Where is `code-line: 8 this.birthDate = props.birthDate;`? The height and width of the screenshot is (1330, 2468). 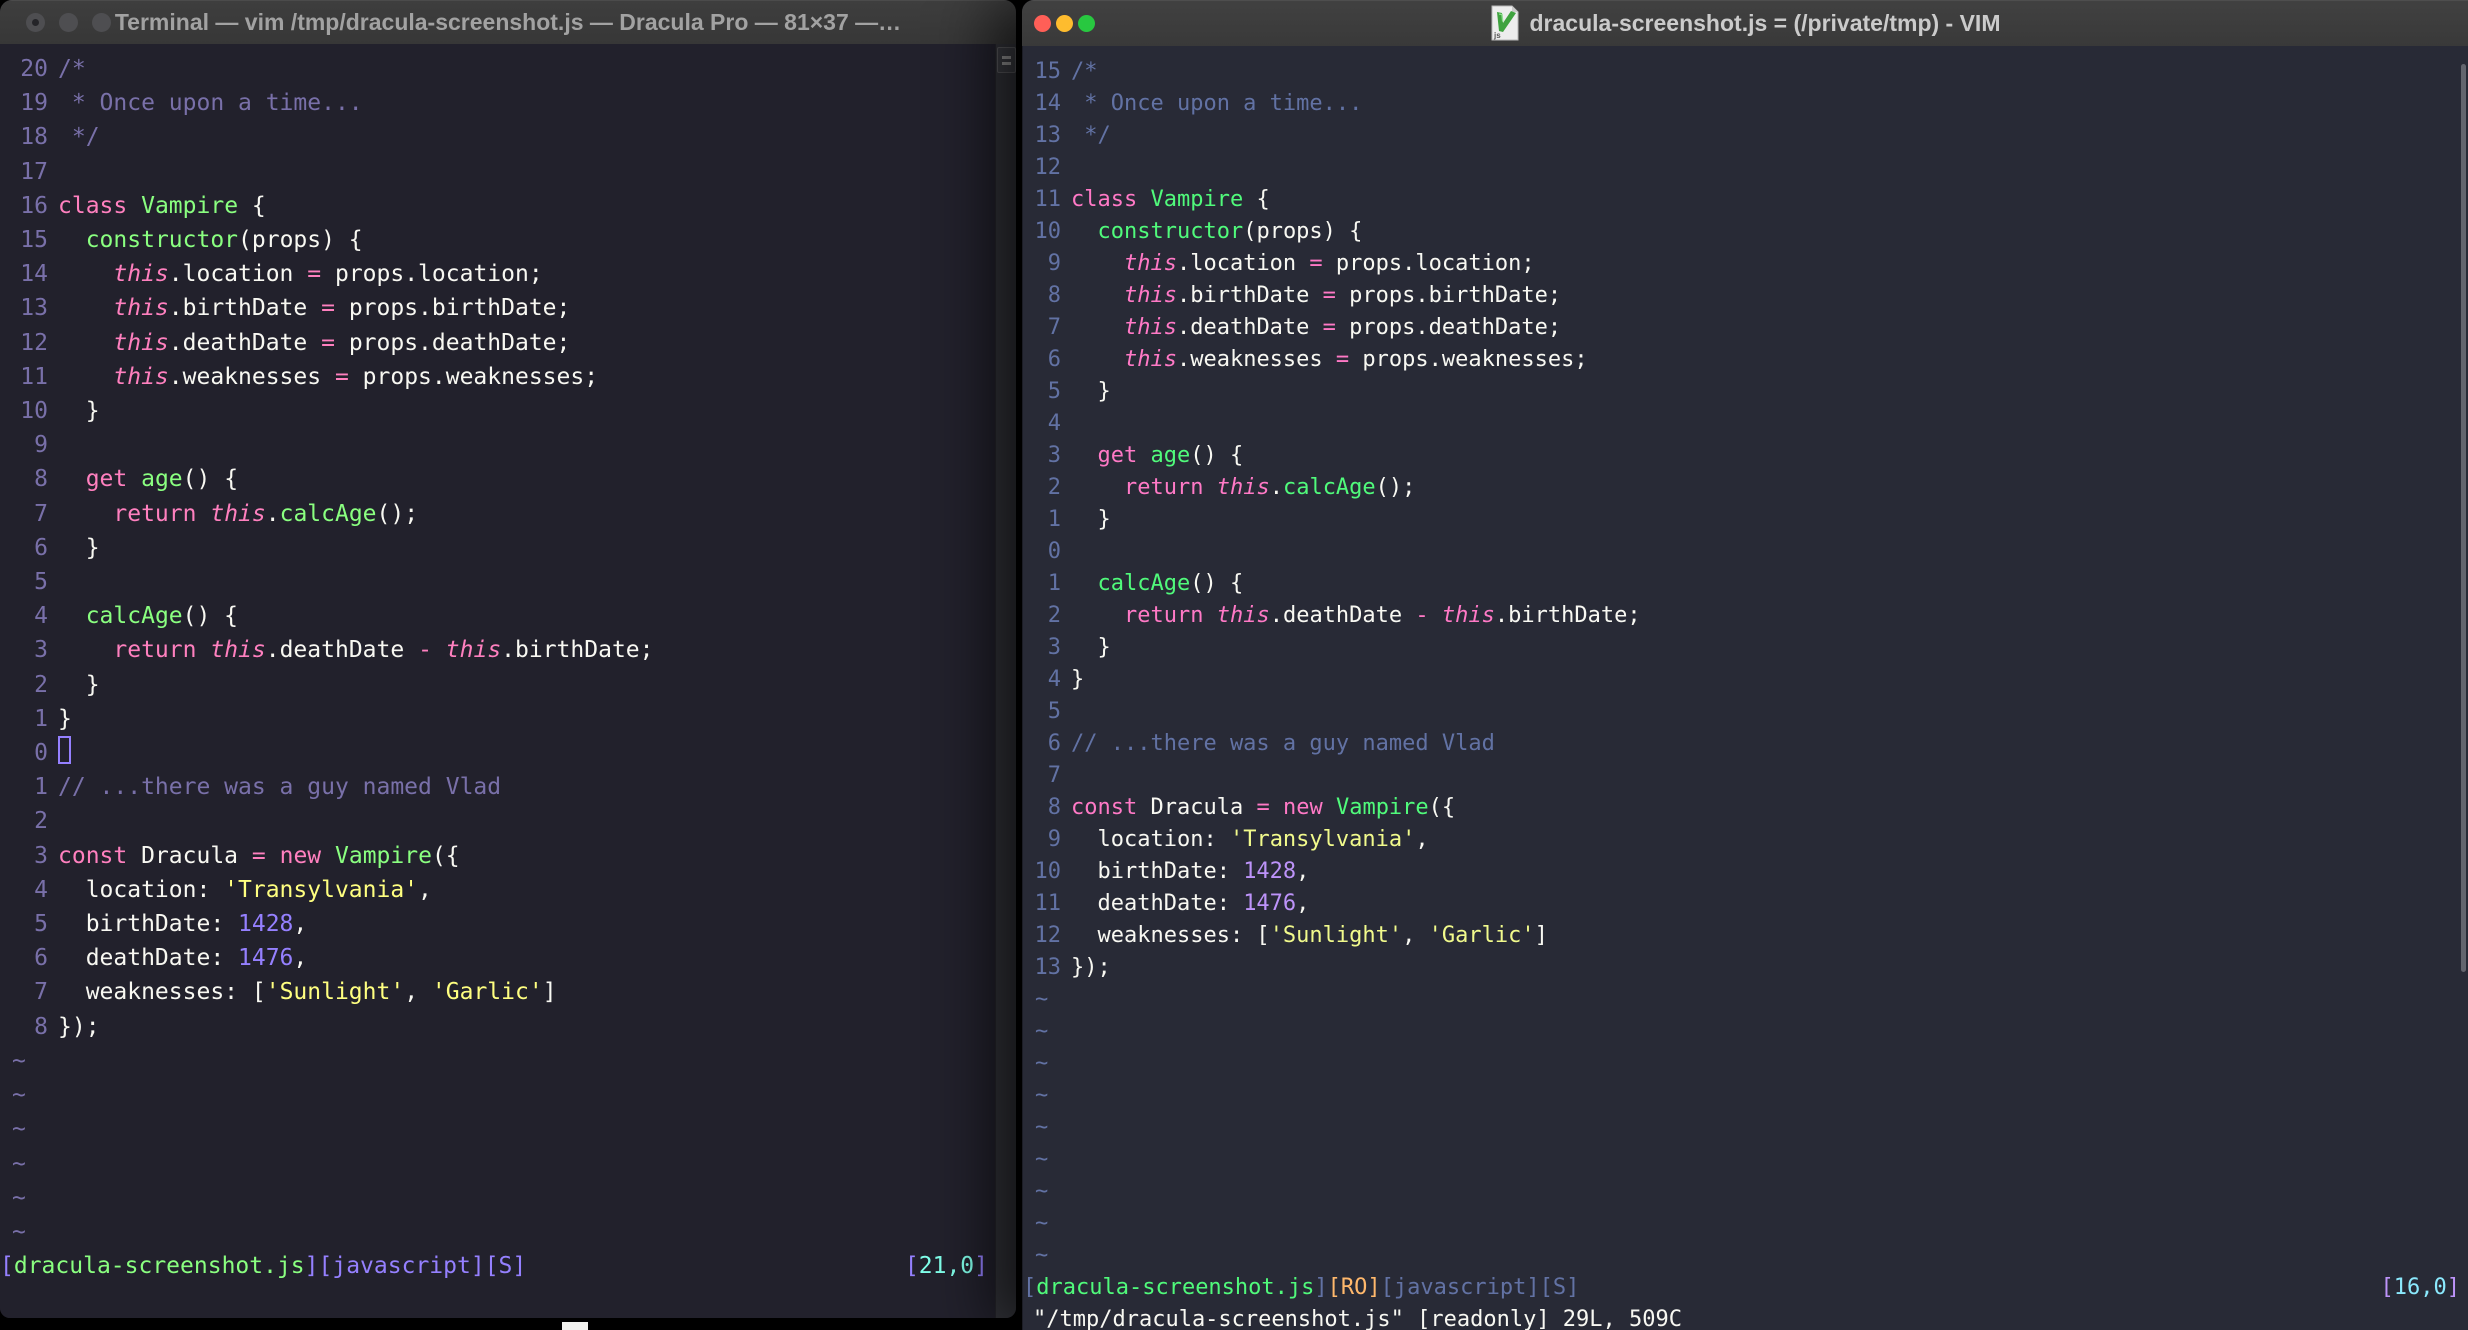 code-line: 8 this.birthDate = props.birthDate; is located at coordinates (1745, 296).